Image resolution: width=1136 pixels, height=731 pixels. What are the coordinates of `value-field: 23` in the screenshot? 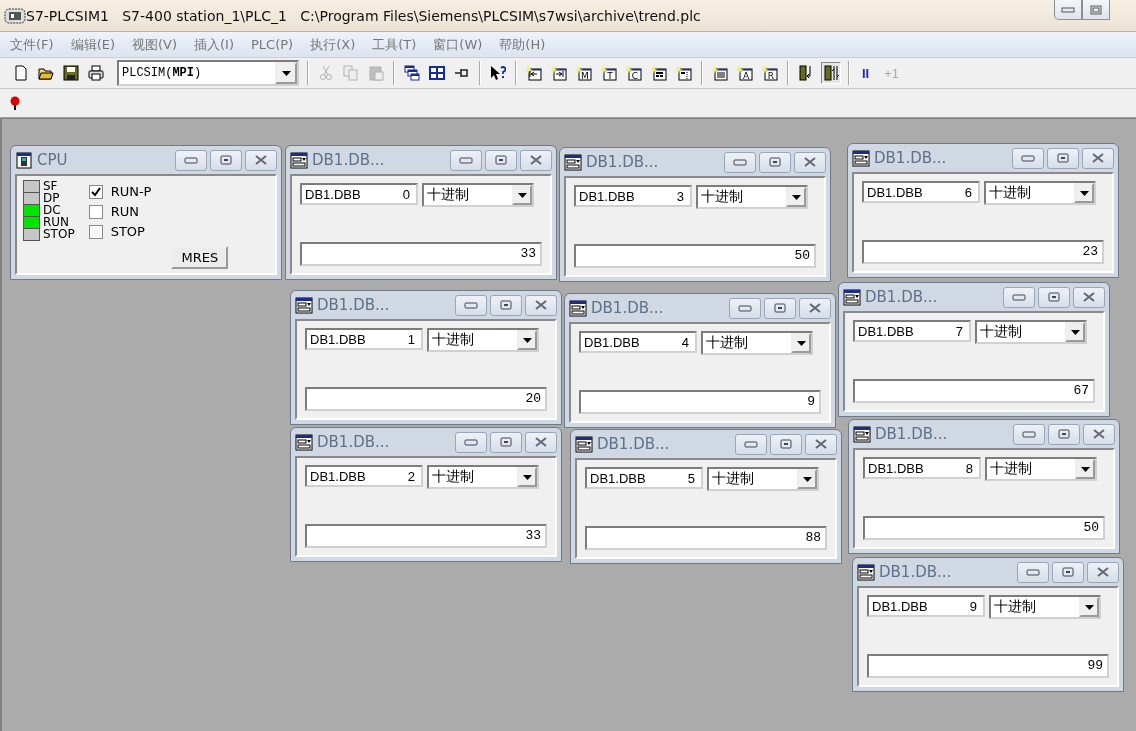 It's located at (983, 252).